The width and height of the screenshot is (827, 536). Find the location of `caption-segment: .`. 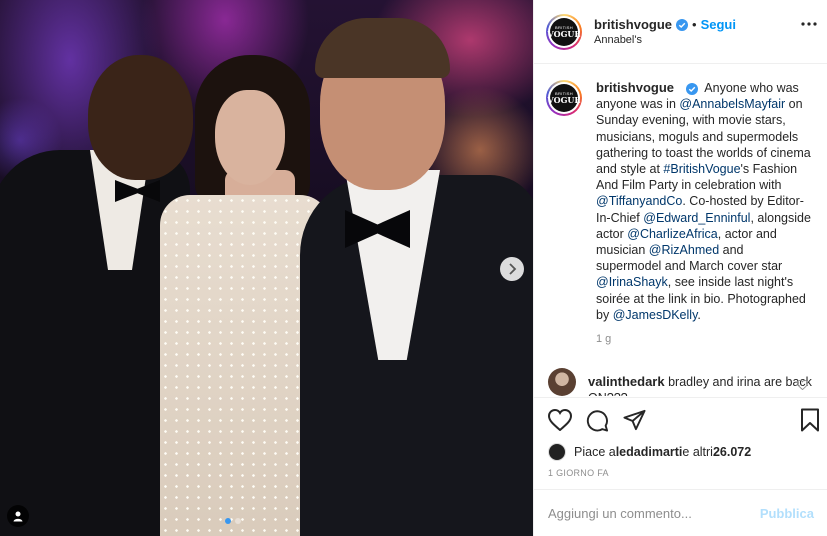

caption-segment: . is located at coordinates (699, 314).